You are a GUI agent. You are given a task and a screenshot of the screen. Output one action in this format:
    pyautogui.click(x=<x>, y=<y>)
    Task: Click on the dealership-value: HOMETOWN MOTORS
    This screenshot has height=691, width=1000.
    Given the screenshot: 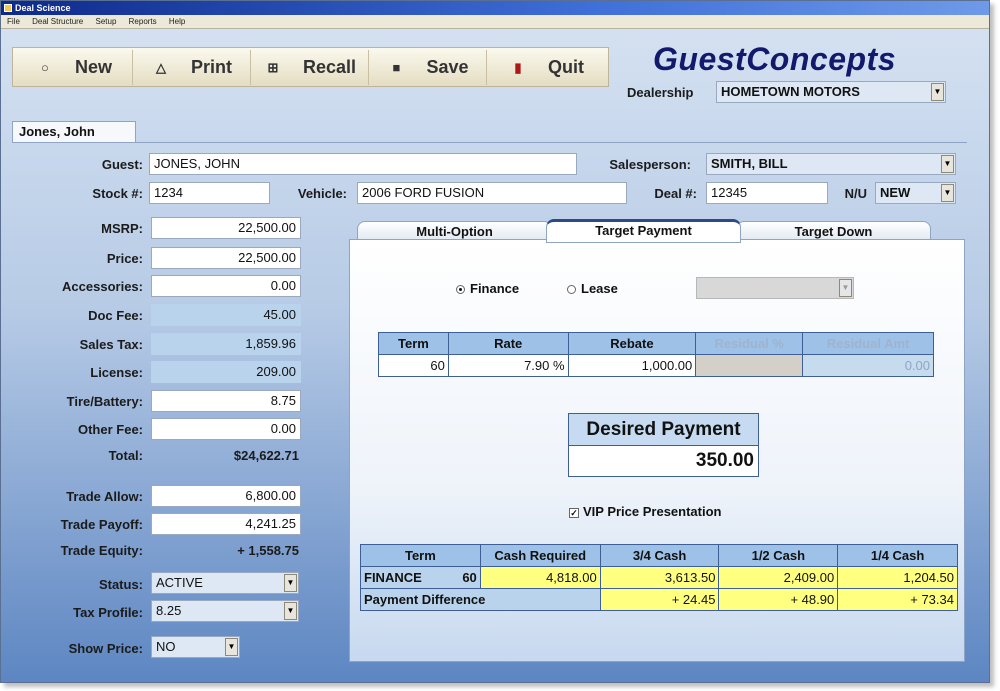 What is the action you would take?
    pyautogui.click(x=790, y=91)
    